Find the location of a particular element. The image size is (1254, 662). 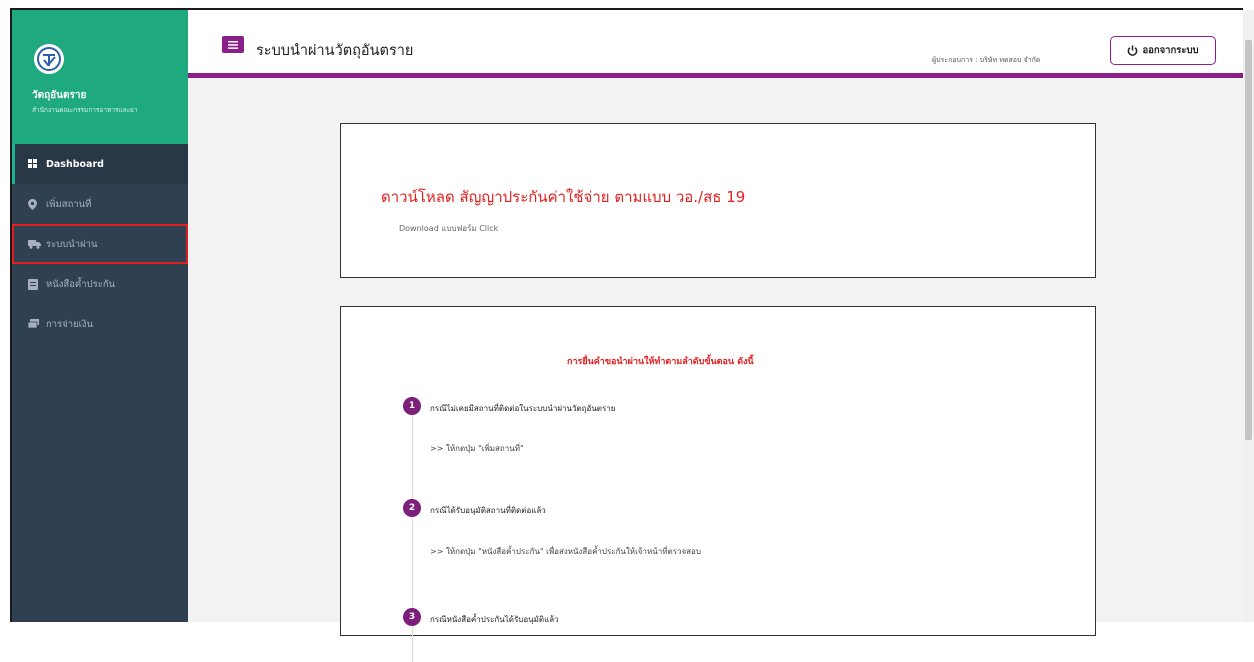

step-number-badge: 3 is located at coordinates (412, 617).